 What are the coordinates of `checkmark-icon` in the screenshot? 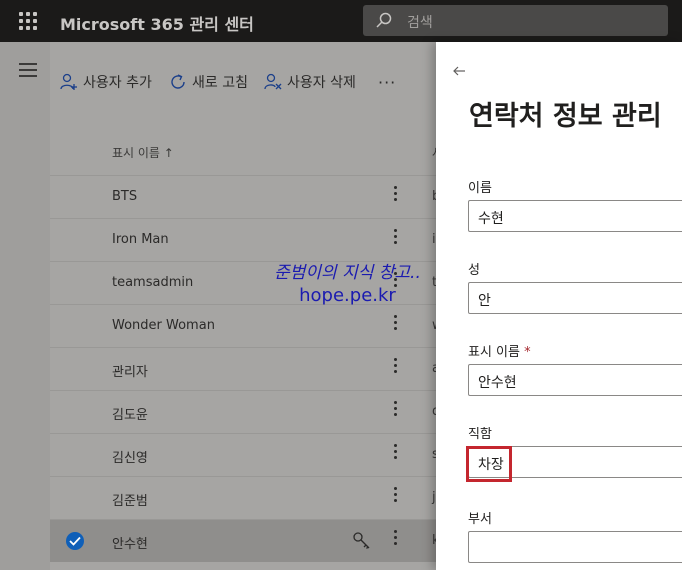 It's located at (75, 541).